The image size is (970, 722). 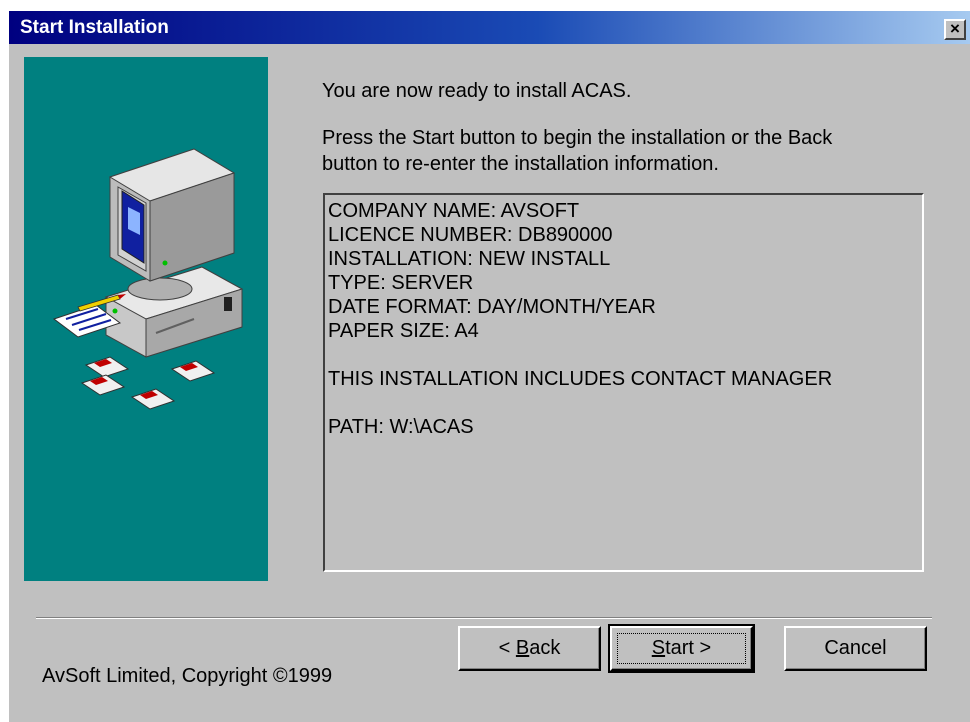 I want to click on computer-illustration, so click(x=148, y=279).